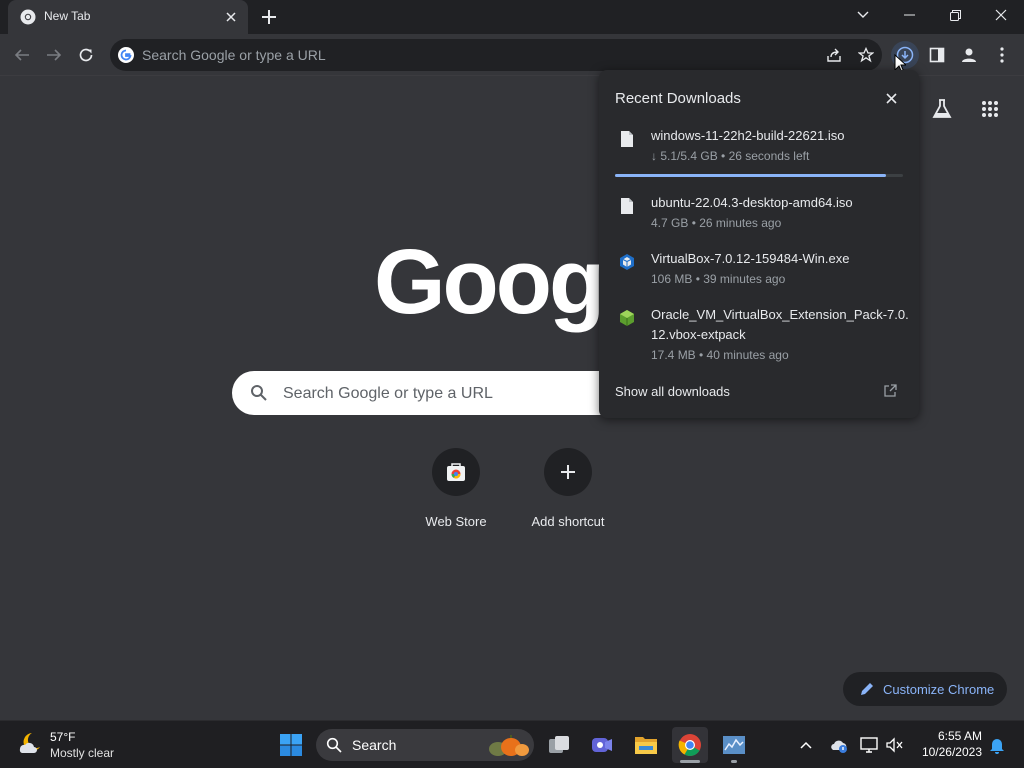 This screenshot has height=768, width=1024. I want to click on forward-button, so click(54, 55).